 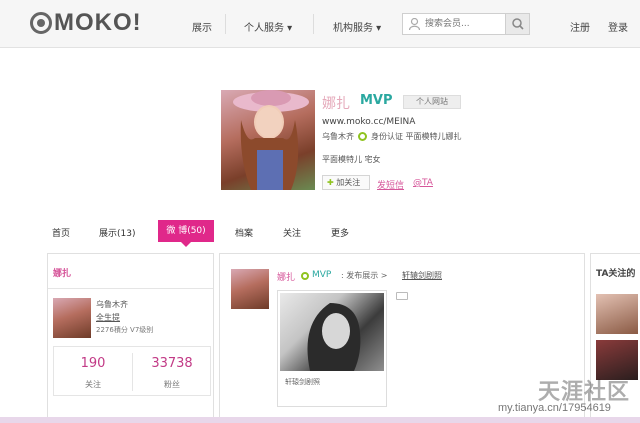 What do you see at coordinates (186, 233) in the screenshot?
I see `tab-weibo: 微 博(50)` at bounding box center [186, 233].